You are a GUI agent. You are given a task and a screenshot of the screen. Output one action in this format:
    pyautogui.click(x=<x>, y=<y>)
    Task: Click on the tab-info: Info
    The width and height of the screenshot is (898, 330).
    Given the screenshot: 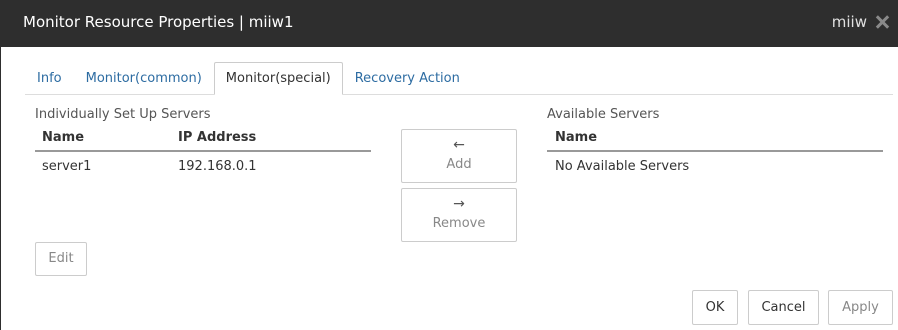 What is the action you would take?
    pyautogui.click(x=49, y=78)
    